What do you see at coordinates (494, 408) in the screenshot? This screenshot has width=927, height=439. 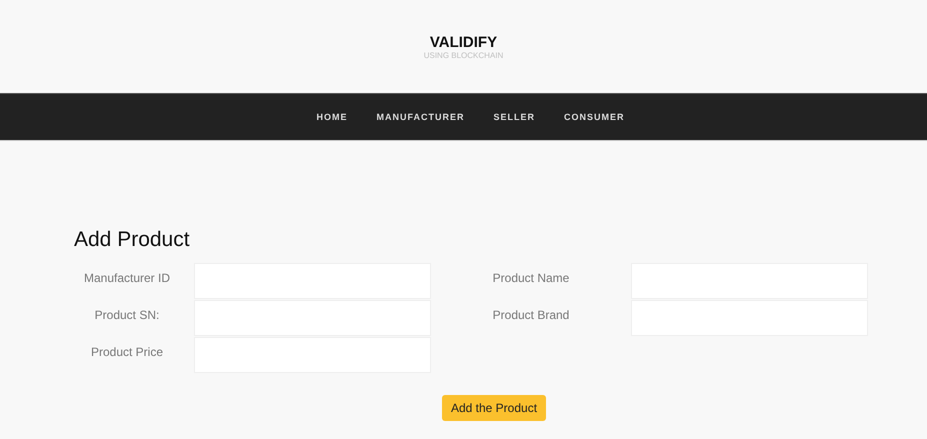 I see `add-product-button: Add the Product` at bounding box center [494, 408].